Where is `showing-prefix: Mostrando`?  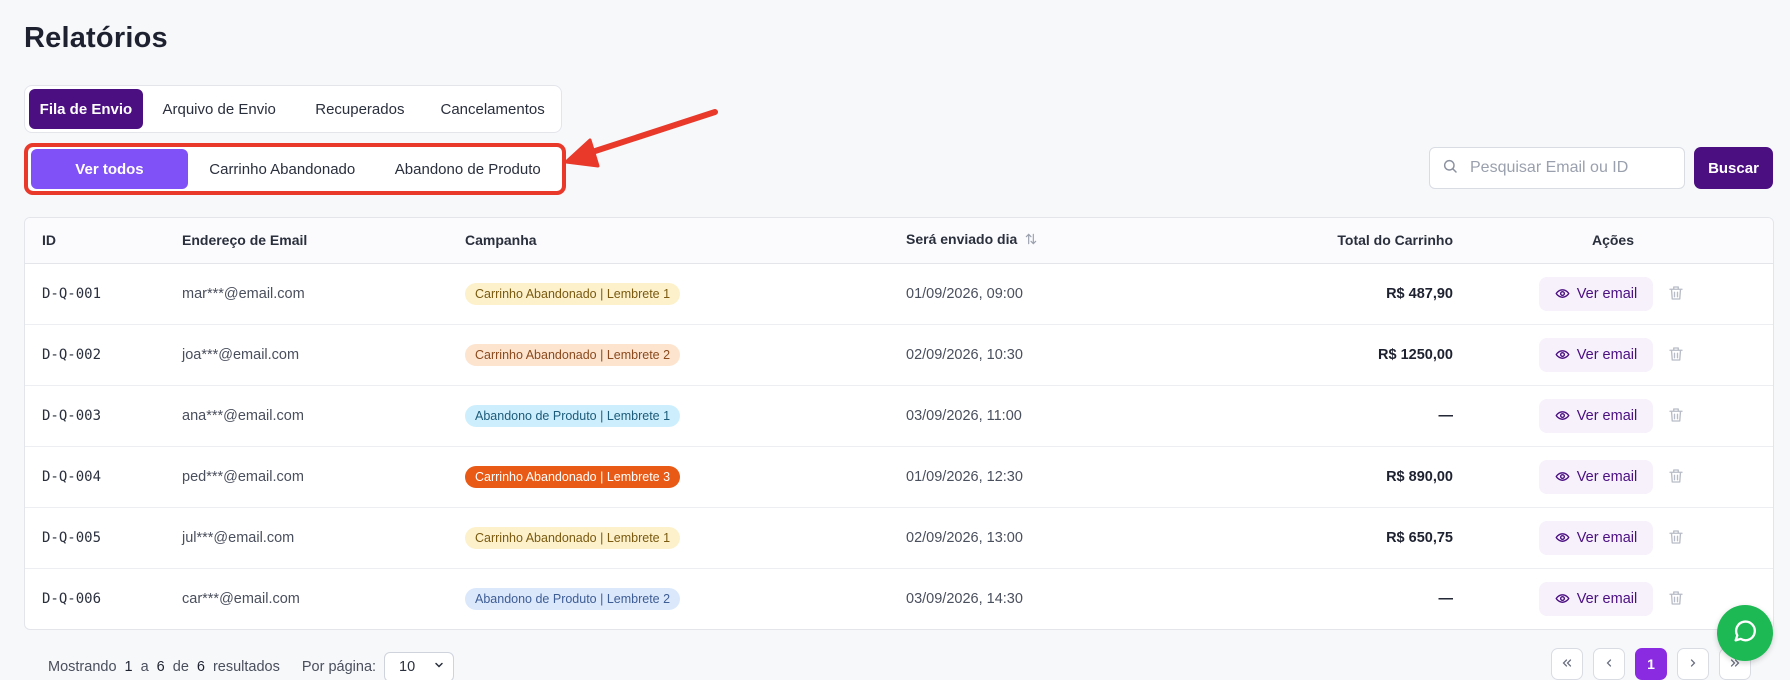
showing-prefix: Mostrando is located at coordinates (82, 667).